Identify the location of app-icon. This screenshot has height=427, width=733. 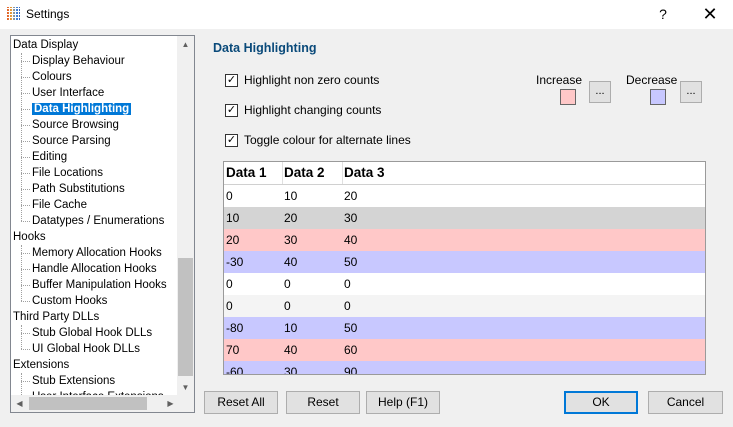
(13, 13).